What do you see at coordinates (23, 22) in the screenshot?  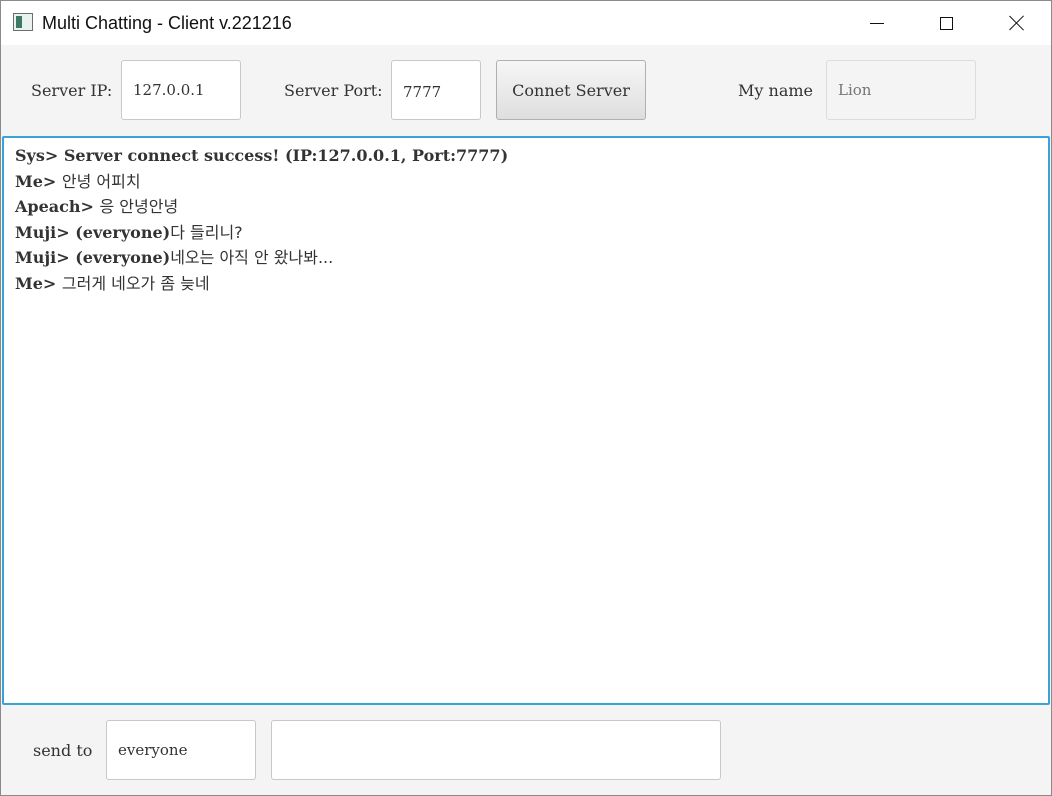 I see `app-icon` at bounding box center [23, 22].